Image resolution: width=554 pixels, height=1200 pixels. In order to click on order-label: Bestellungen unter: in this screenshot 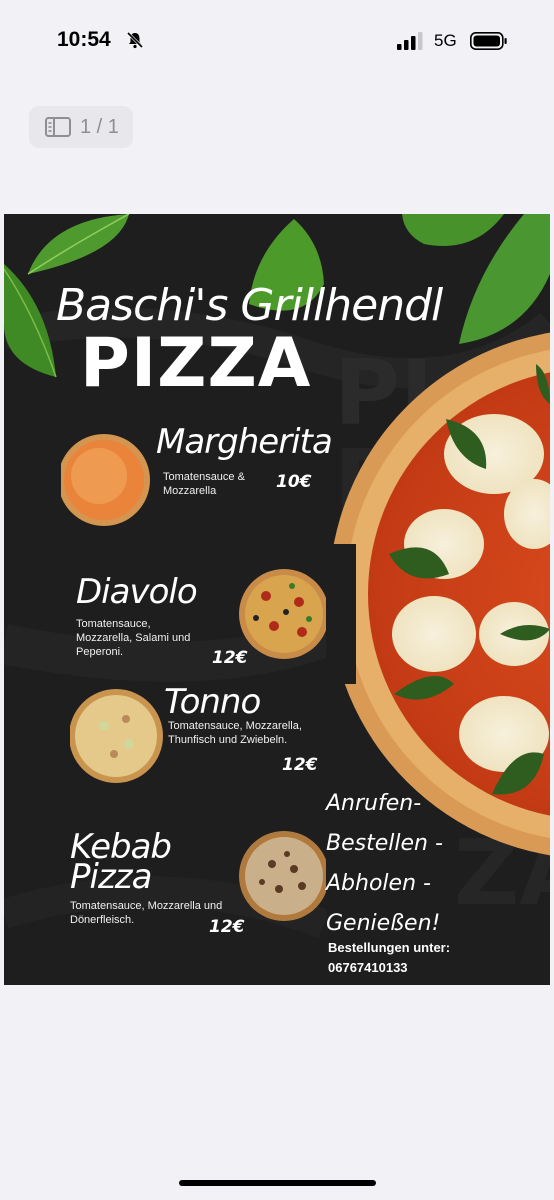, I will do `click(389, 947)`.